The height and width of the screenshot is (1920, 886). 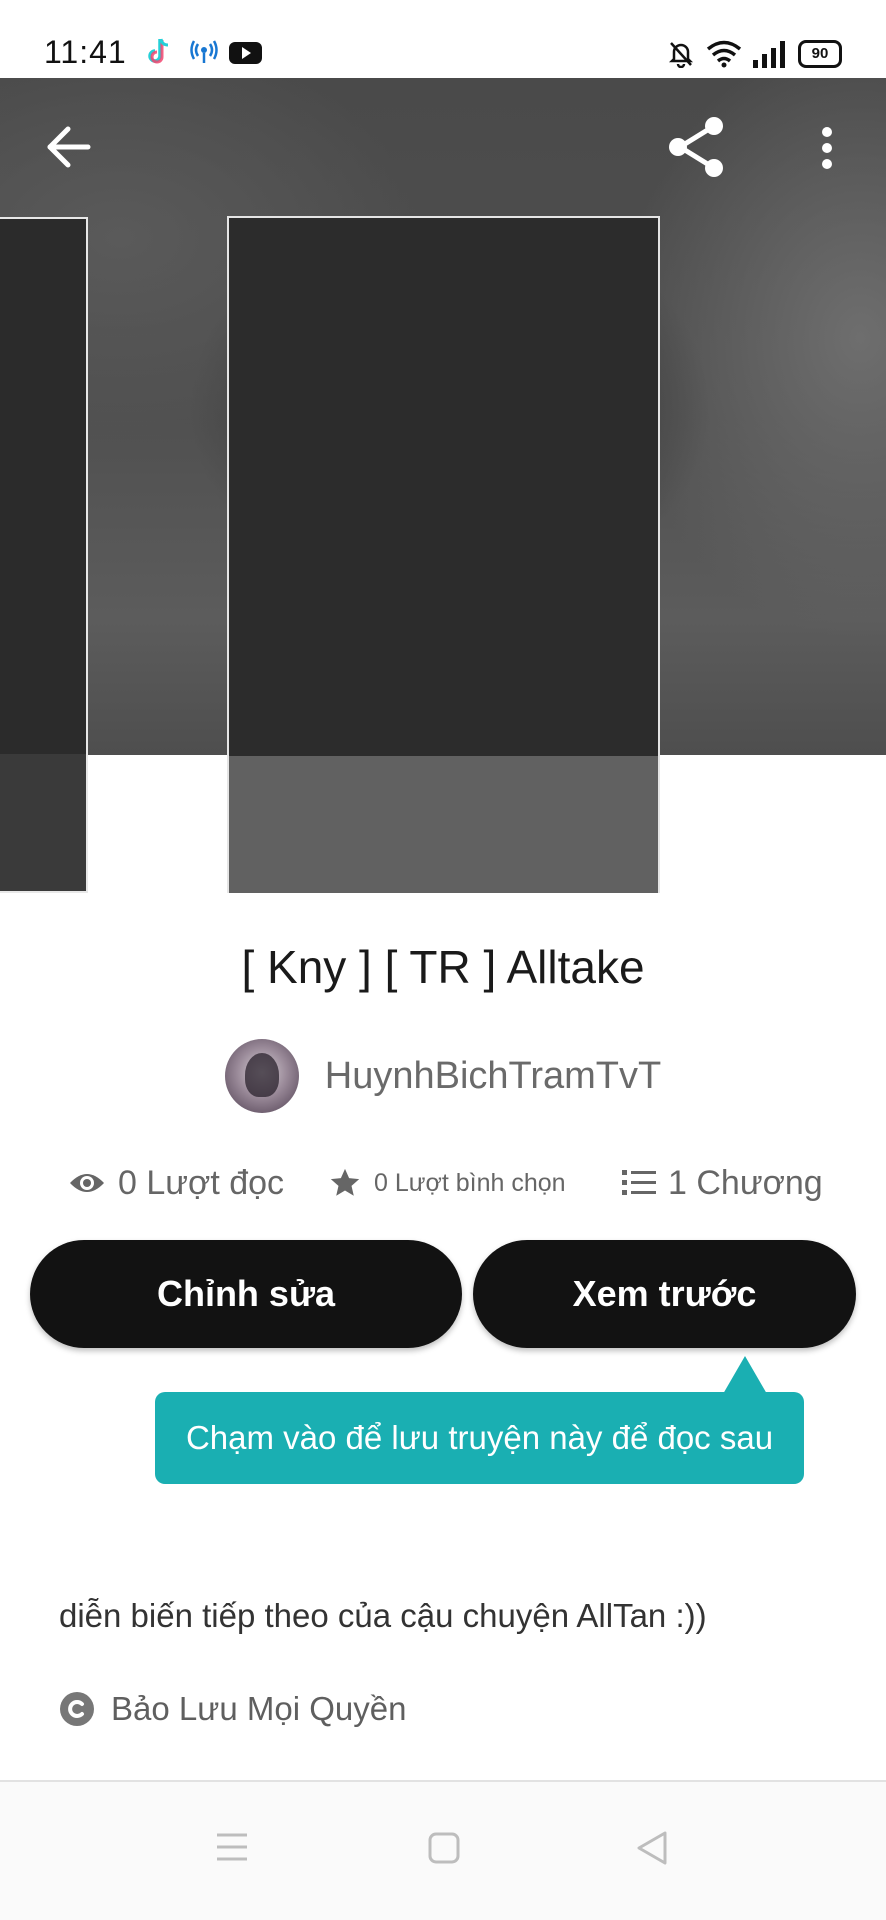 What do you see at coordinates (820, 54) in the screenshot?
I see `battery-icon: 90` at bounding box center [820, 54].